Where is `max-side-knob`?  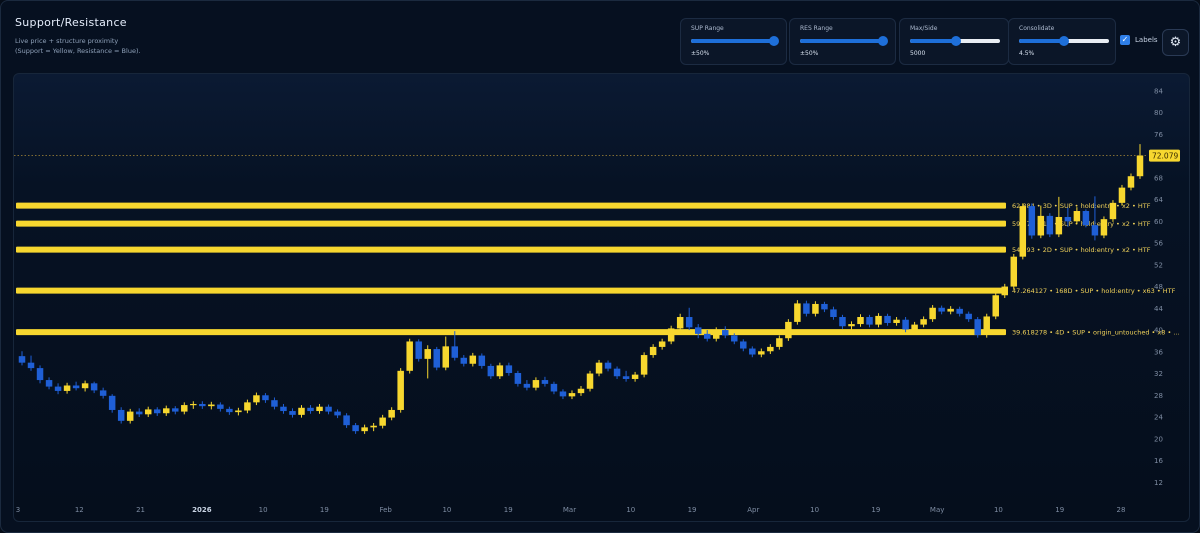
max-side-knob is located at coordinates (955, 41).